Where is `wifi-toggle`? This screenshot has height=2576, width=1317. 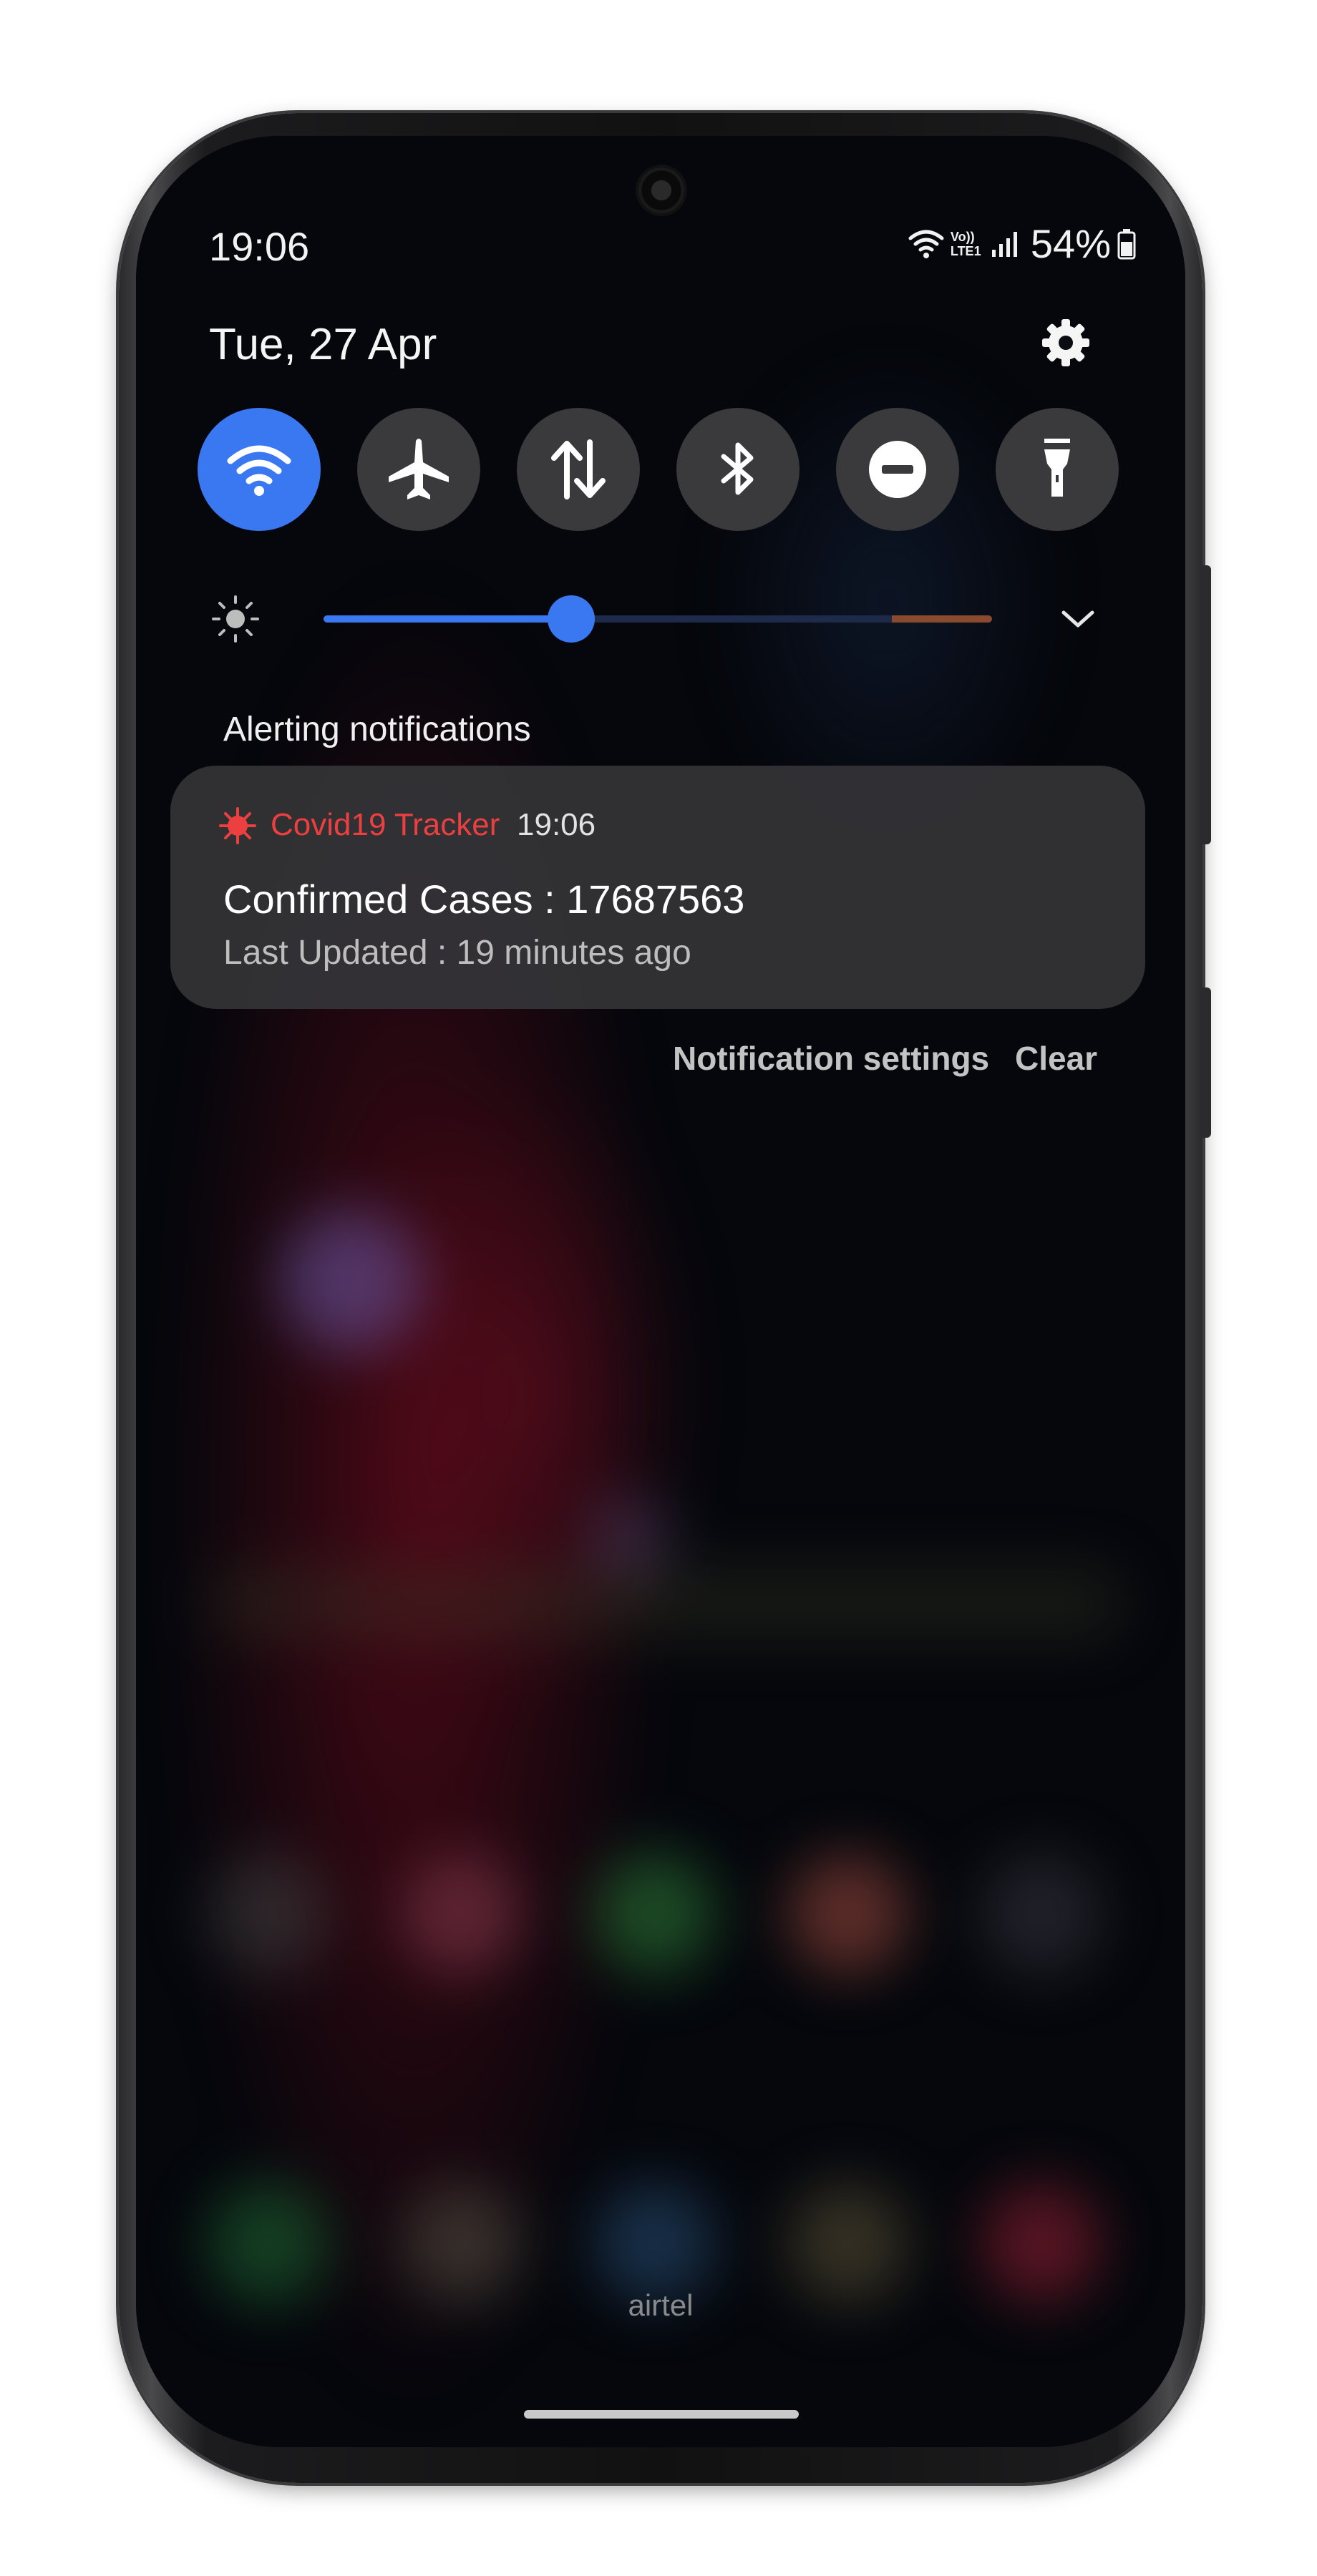 wifi-toggle is located at coordinates (259, 469).